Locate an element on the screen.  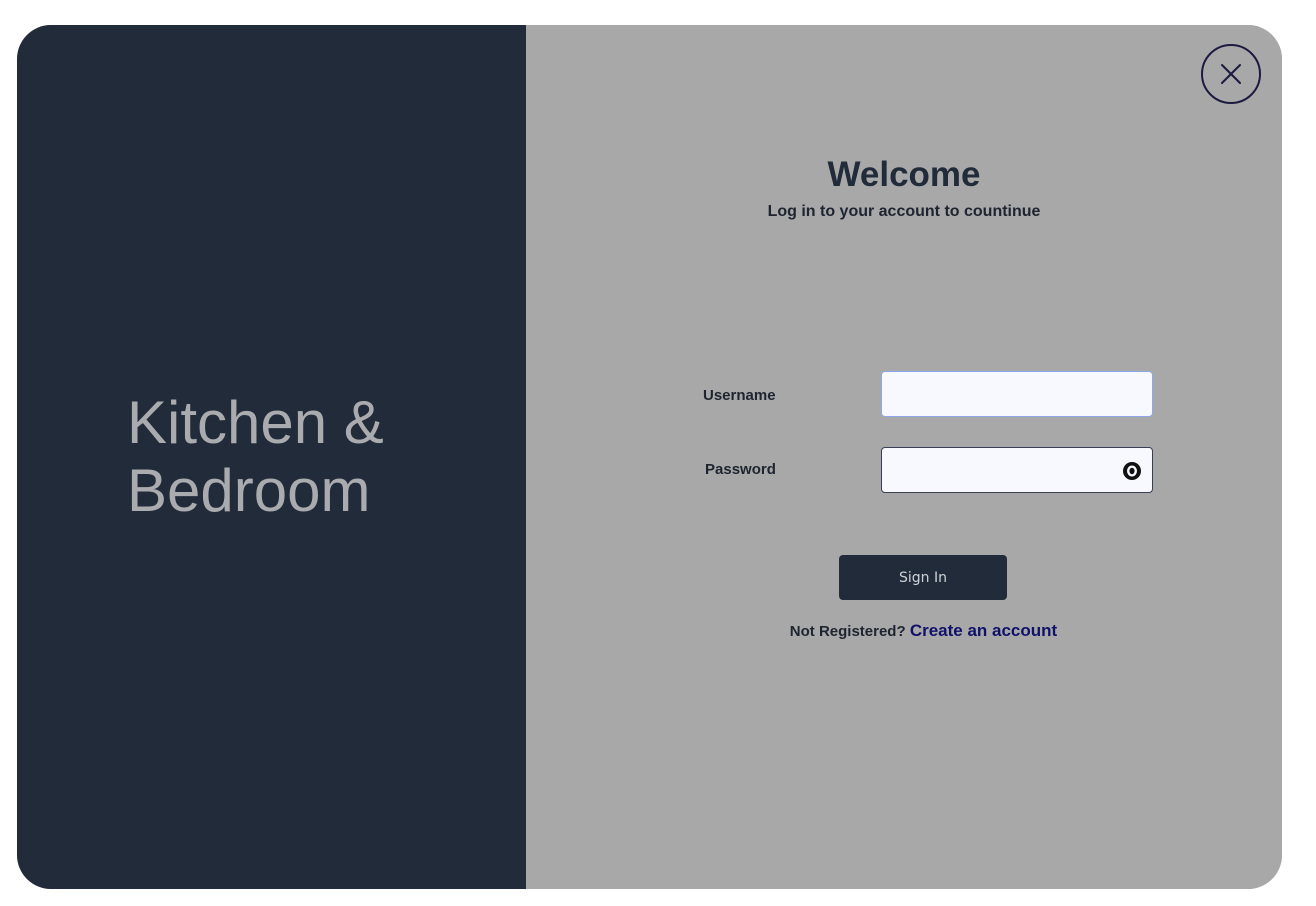
register-prompt: Not Registered? is located at coordinates (847, 631).